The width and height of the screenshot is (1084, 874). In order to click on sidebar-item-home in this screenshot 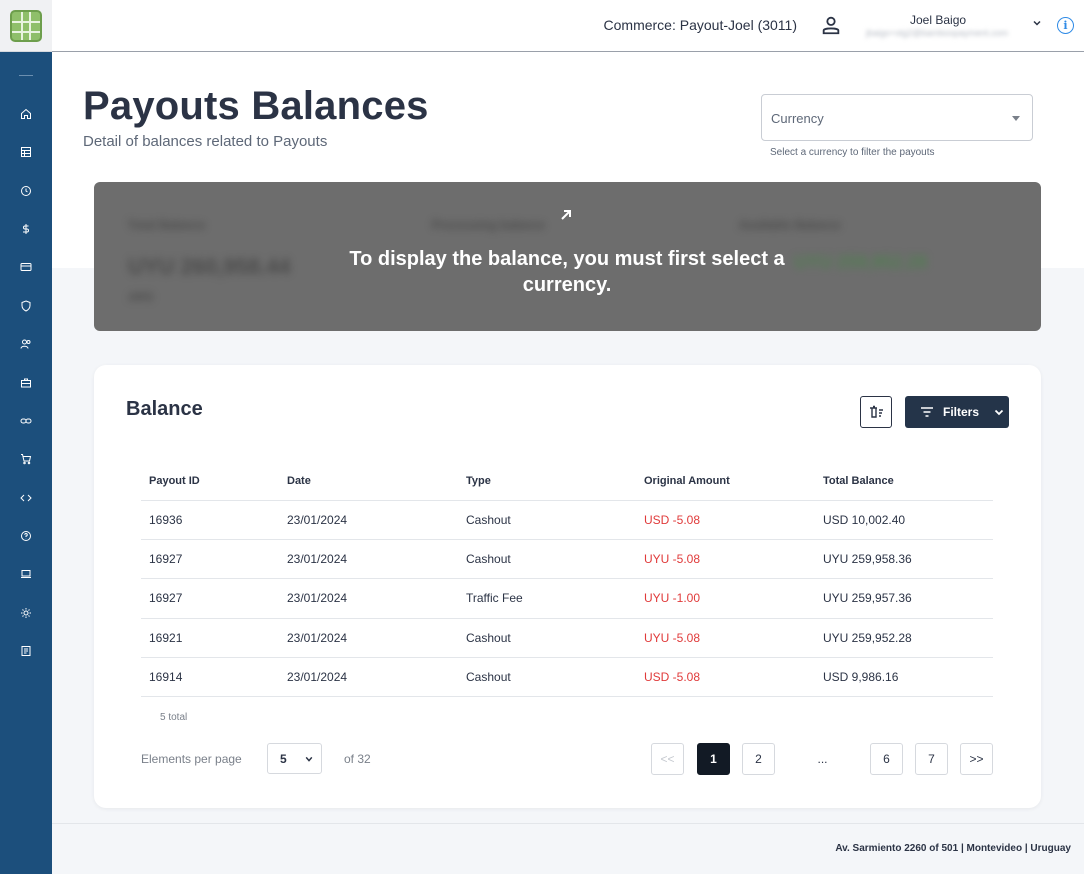, I will do `click(26, 114)`.